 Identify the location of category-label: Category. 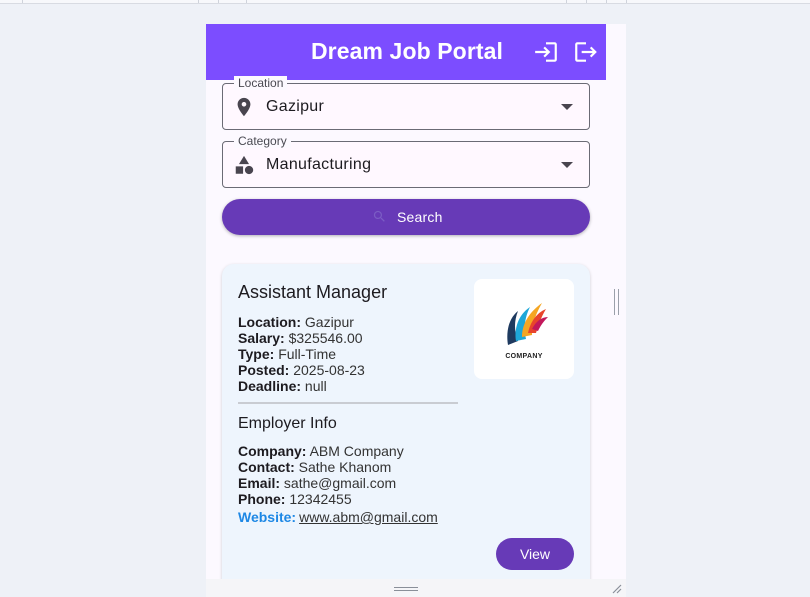
(262, 141).